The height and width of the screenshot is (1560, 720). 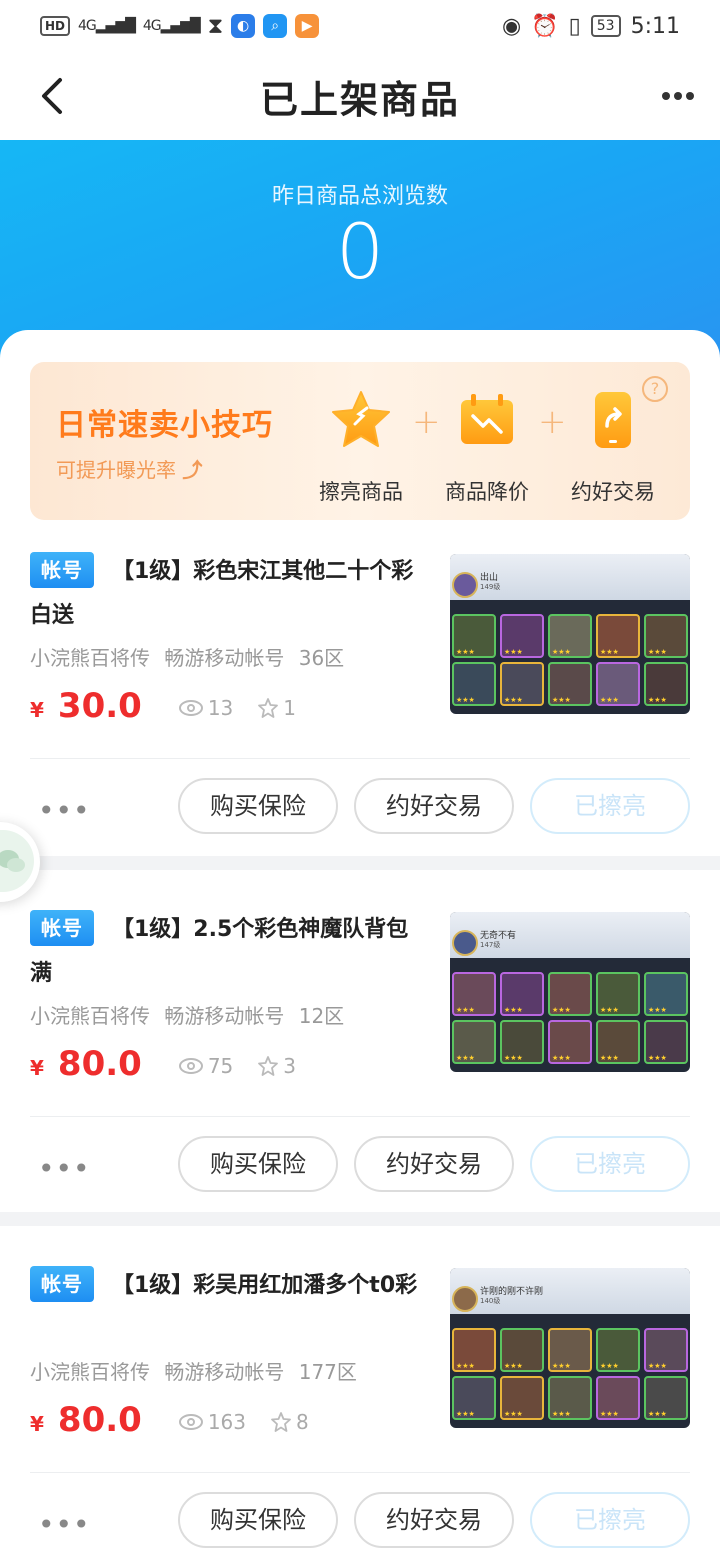 What do you see at coordinates (574, 26) in the screenshot?
I see `vibrate-icon: ▯` at bounding box center [574, 26].